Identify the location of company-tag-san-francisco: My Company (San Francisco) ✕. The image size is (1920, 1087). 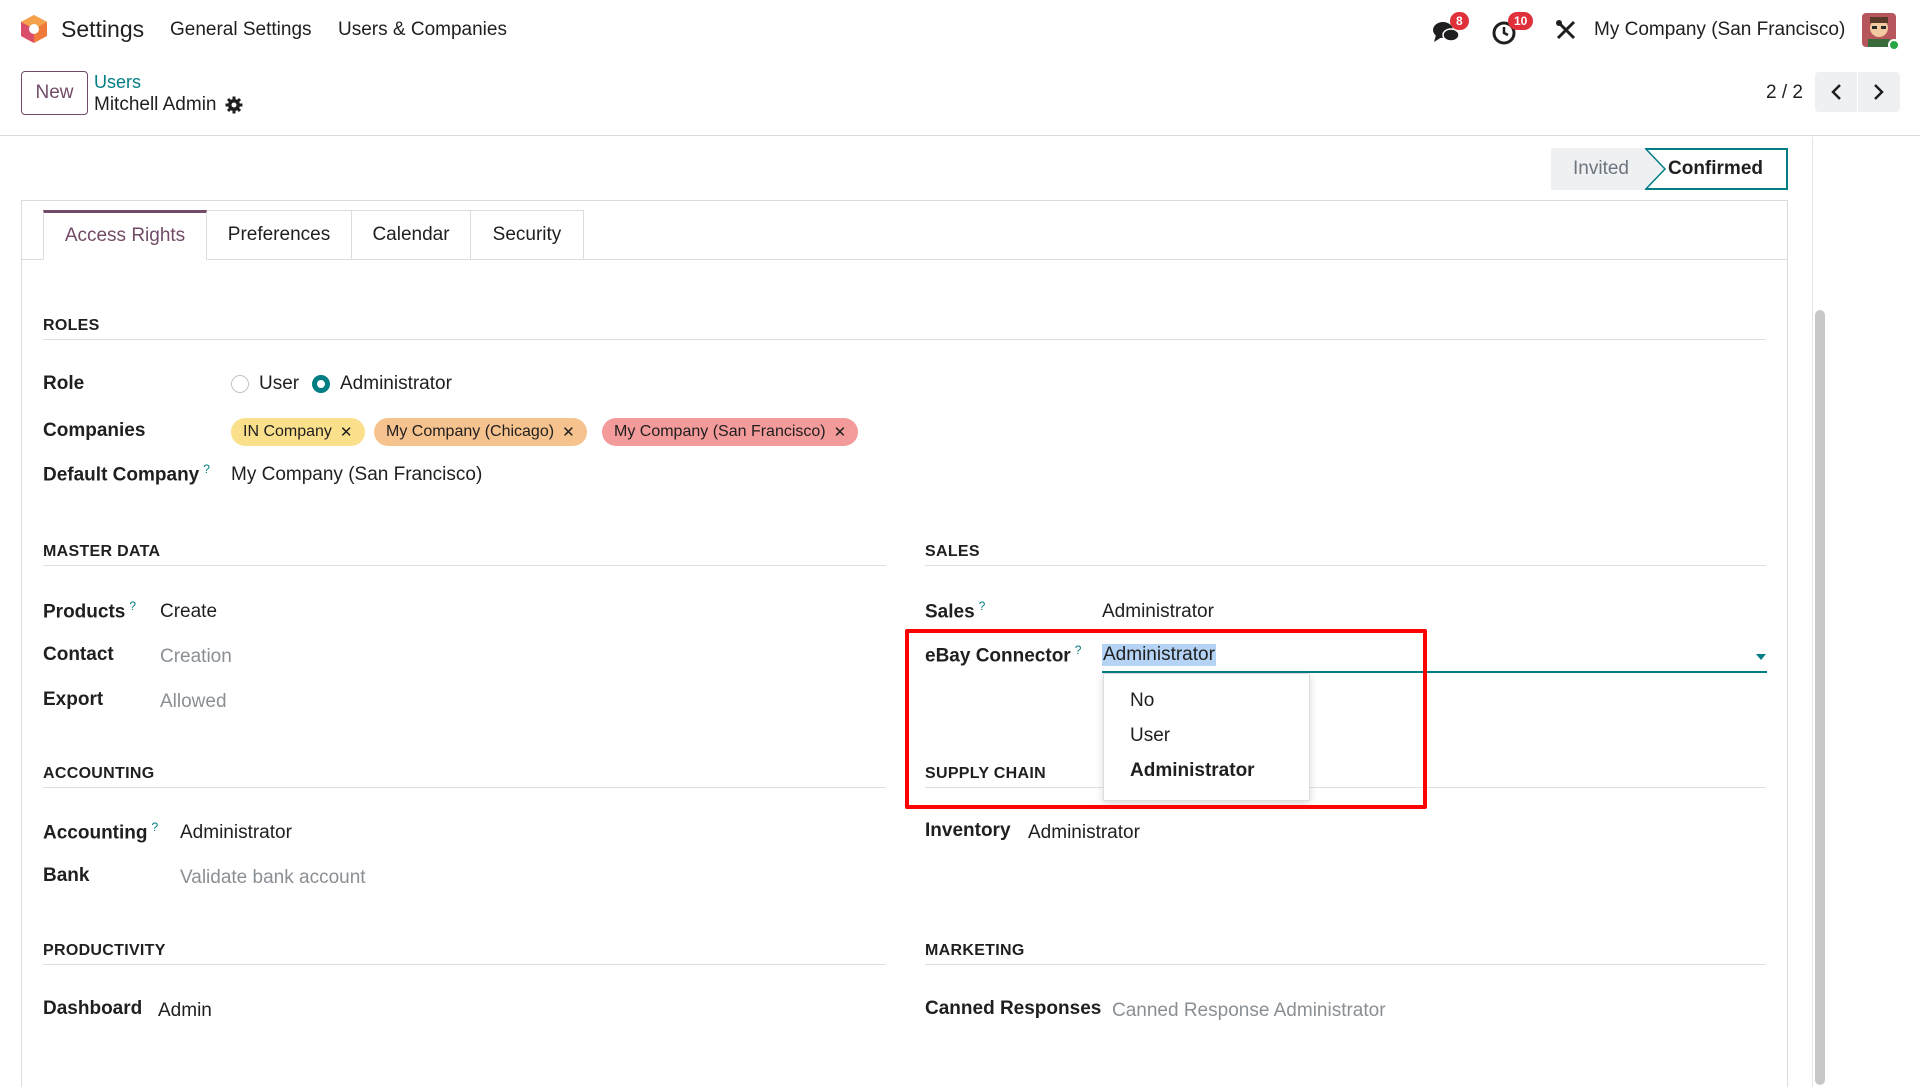
(730, 432).